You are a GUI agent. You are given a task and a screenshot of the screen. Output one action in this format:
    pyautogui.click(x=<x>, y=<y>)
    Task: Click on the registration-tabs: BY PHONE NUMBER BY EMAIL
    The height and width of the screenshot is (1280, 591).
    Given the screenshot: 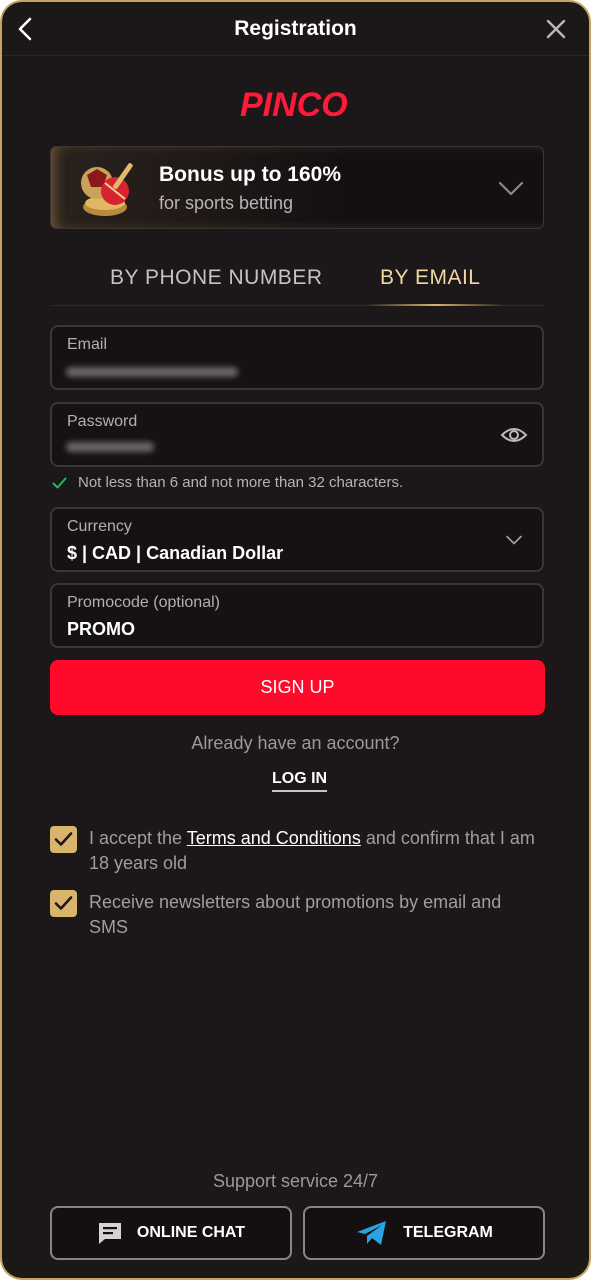 What is the action you would take?
    pyautogui.click(x=297, y=280)
    